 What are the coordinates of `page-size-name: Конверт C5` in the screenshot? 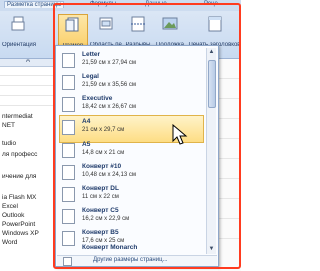 It's located at (100, 210).